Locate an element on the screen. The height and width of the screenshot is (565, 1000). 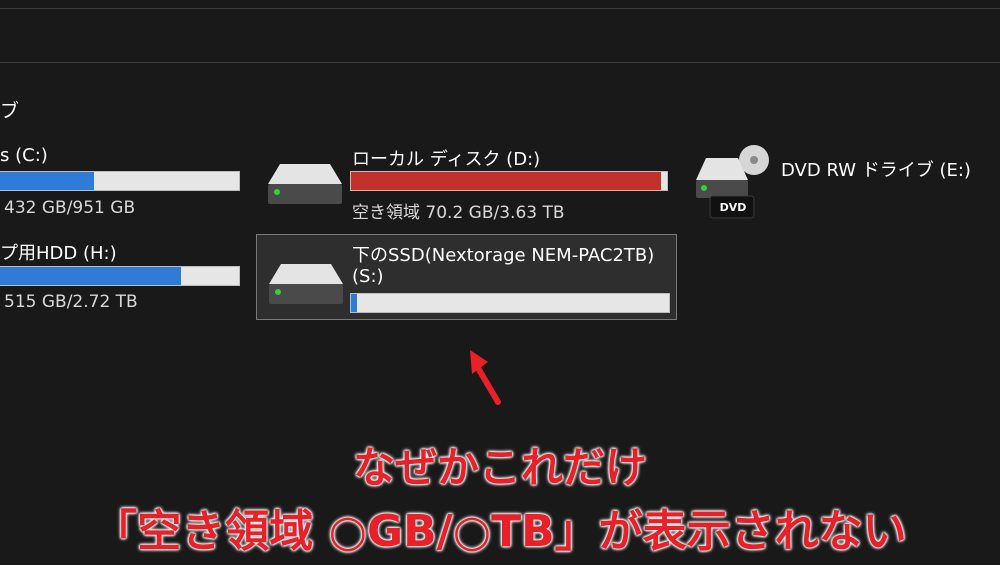
drive-h-usage-fill is located at coordinates (91, 276).